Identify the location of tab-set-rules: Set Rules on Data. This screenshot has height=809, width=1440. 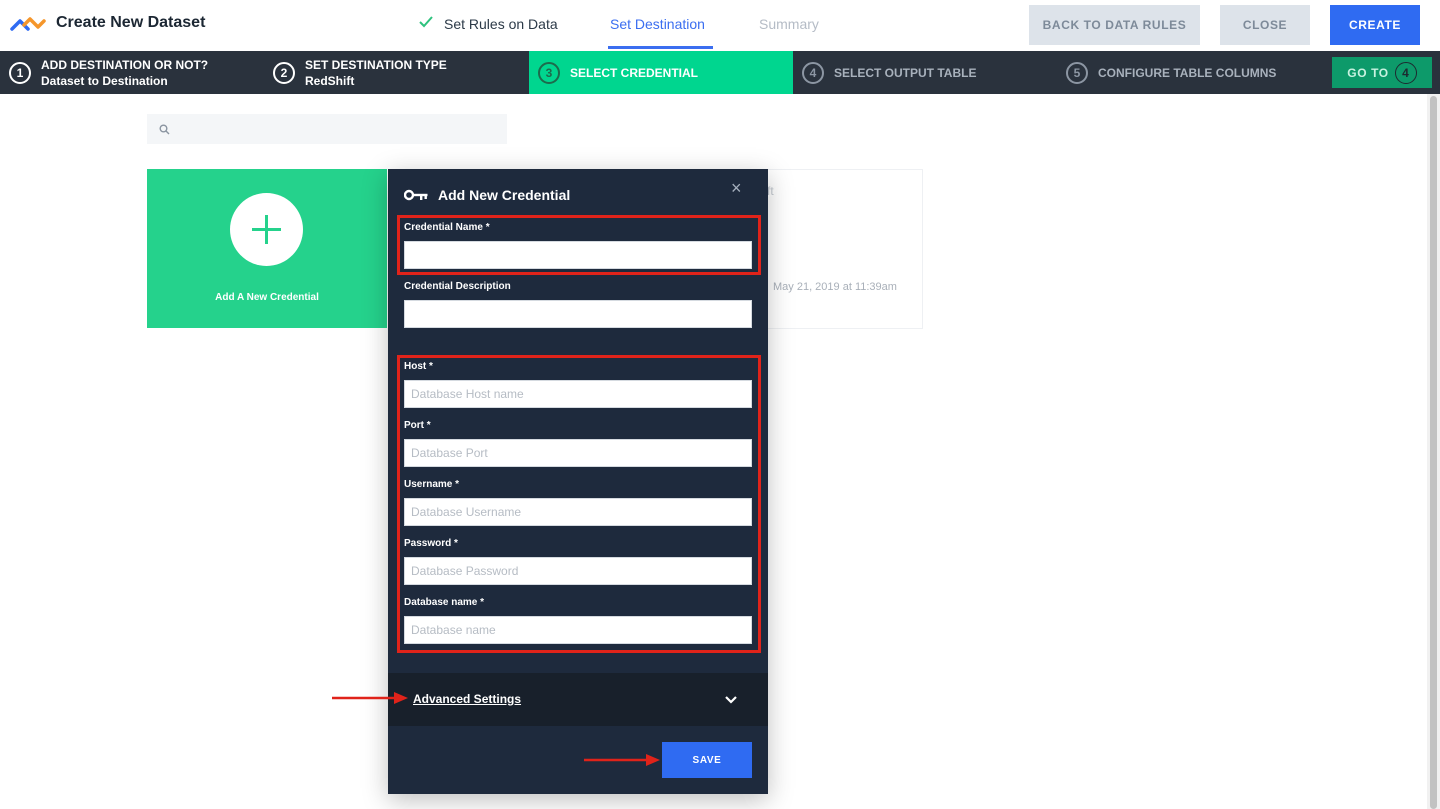
(488, 24).